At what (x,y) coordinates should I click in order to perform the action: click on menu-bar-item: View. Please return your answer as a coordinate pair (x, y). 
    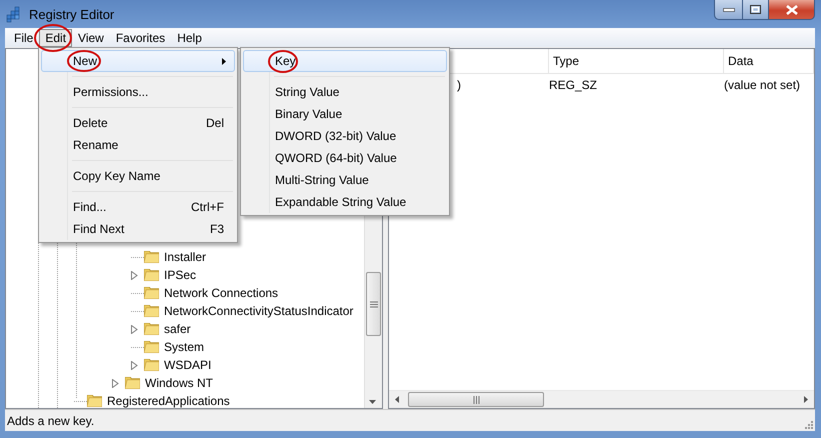
    Looking at the image, I should click on (91, 37).